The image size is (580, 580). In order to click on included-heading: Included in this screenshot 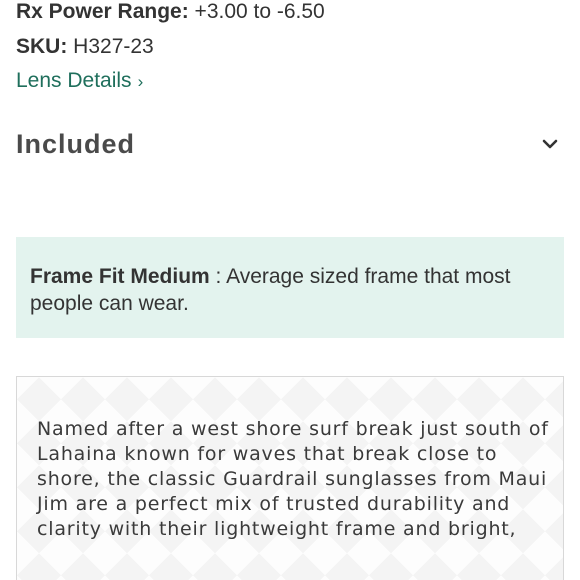, I will do `click(76, 144)`.